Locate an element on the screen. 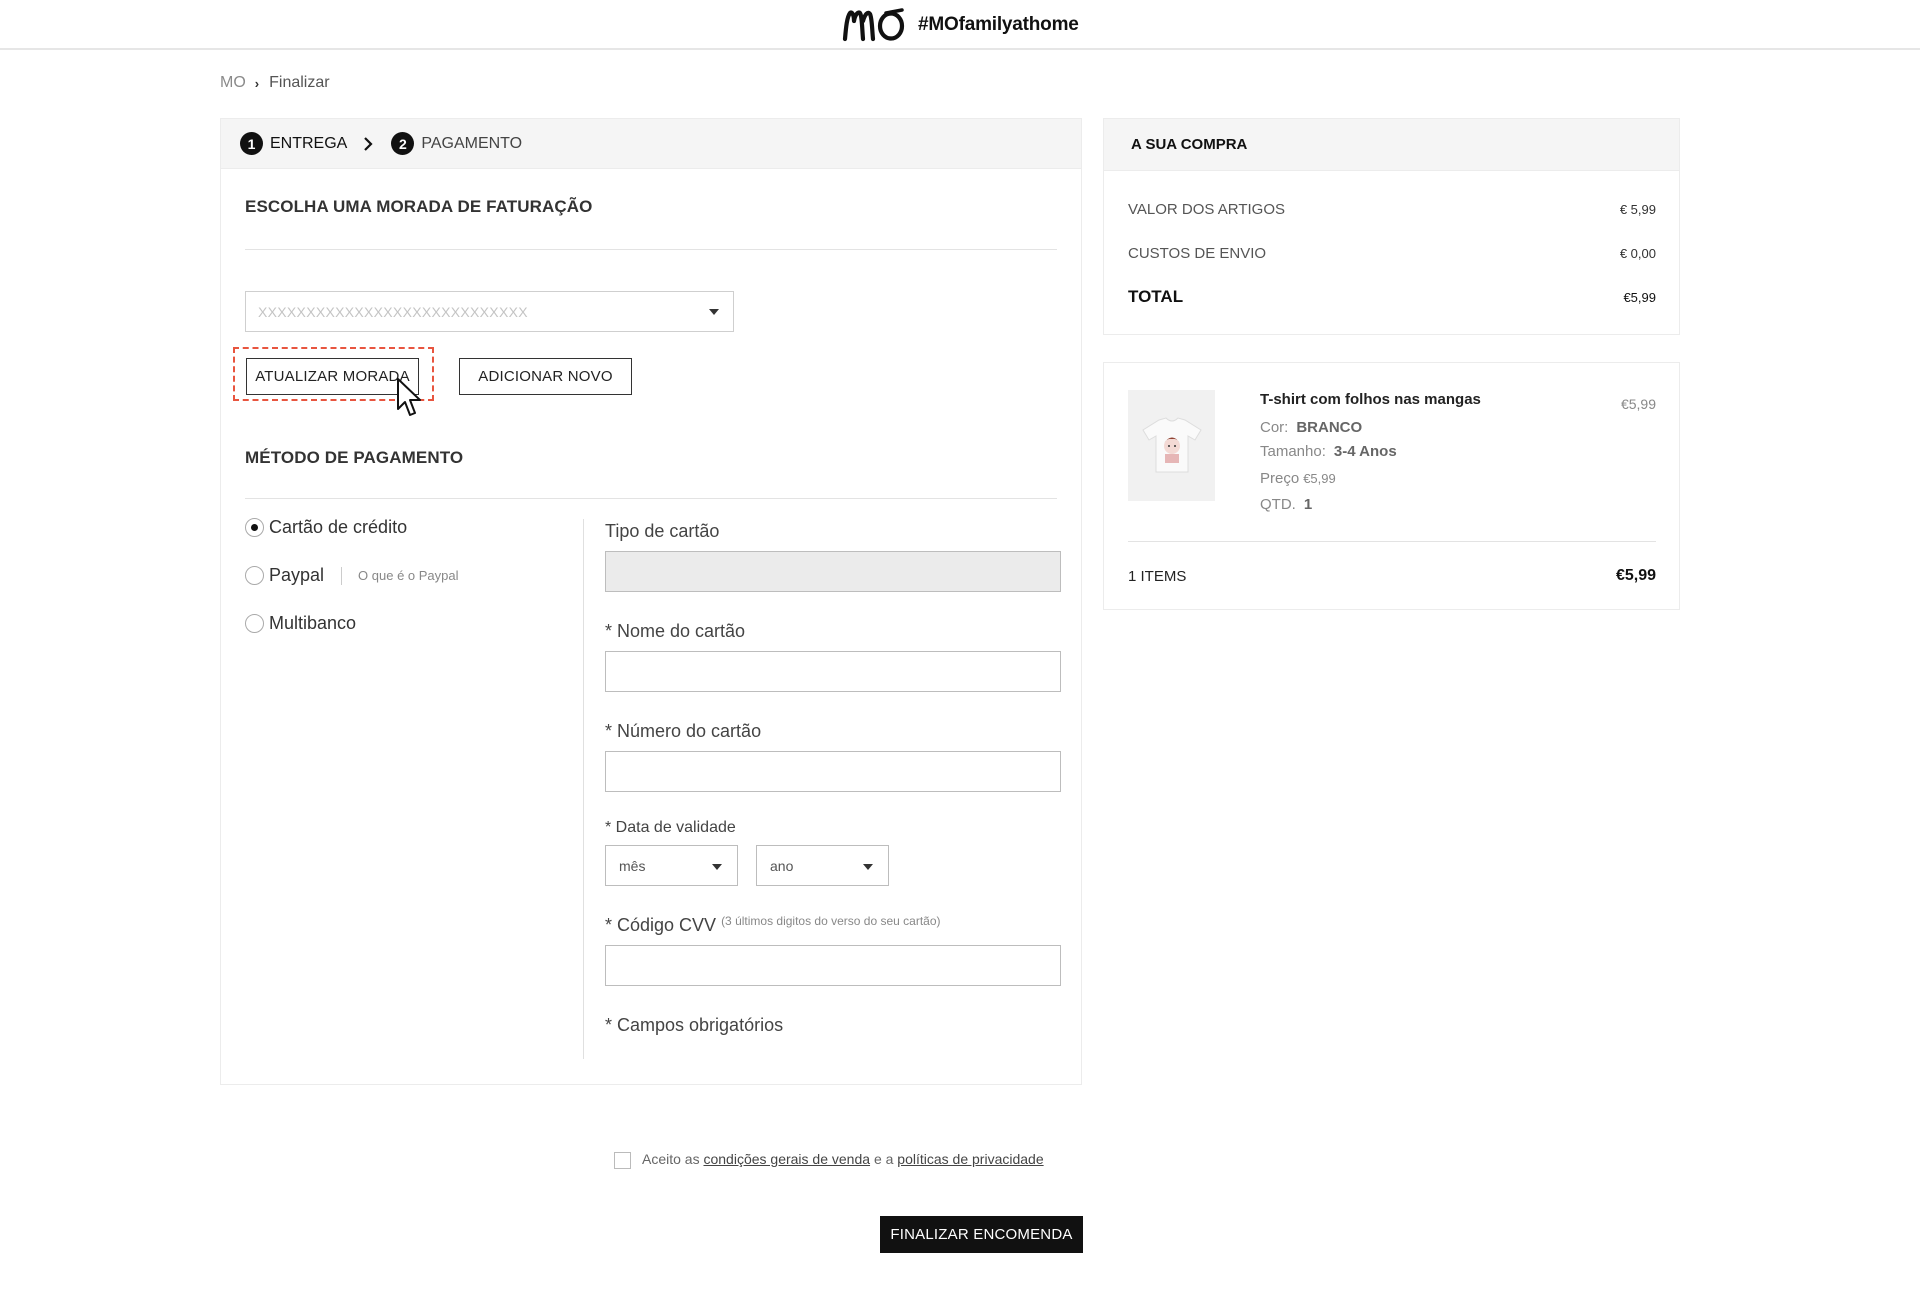 This screenshot has height=1291, width=1920. brand-hashtag: #MOfamilyathome is located at coordinates (998, 24).